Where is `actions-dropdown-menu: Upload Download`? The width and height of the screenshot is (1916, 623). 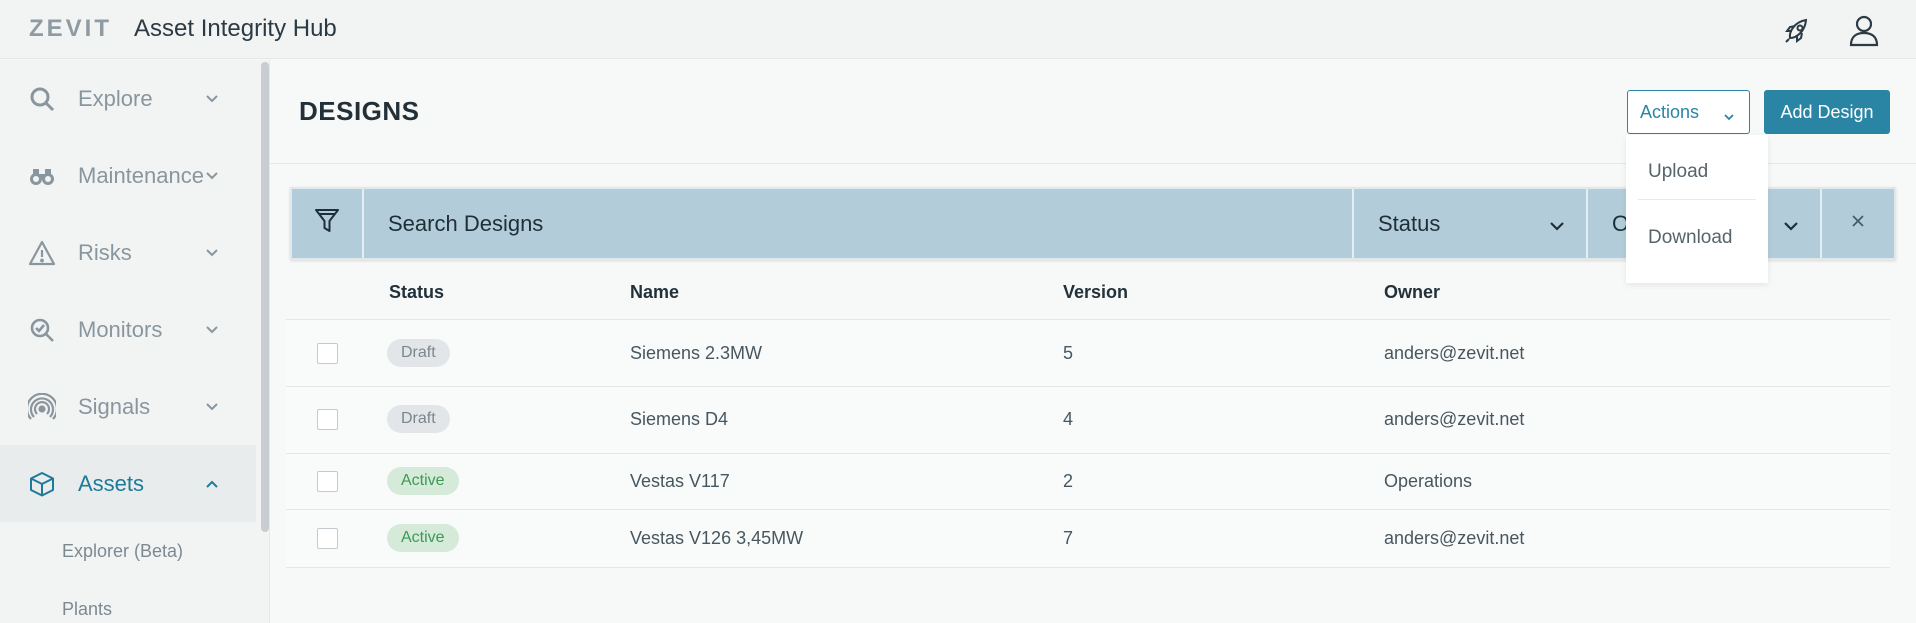 actions-dropdown-menu: Upload Download is located at coordinates (1697, 209).